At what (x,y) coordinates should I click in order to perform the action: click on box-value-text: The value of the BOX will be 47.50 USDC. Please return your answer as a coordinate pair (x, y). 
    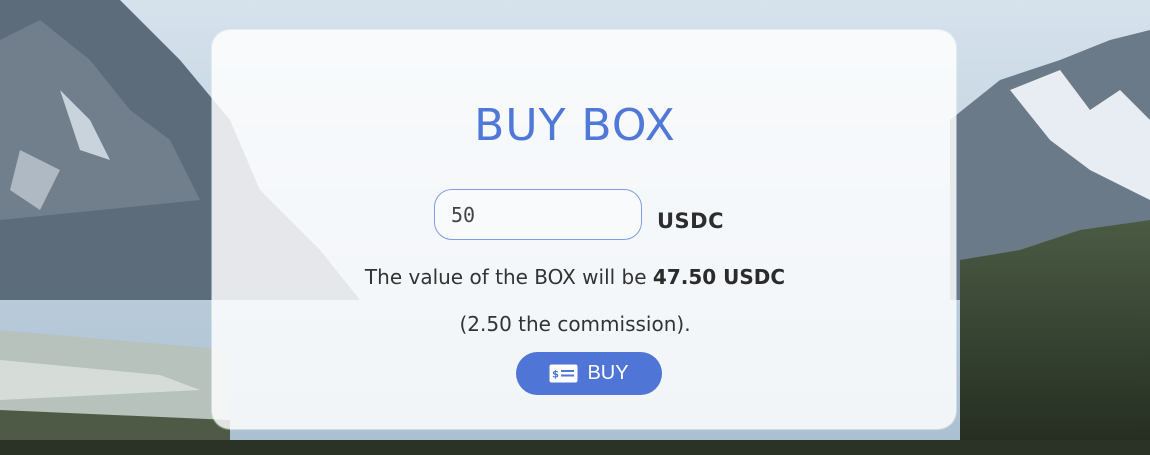
    Looking at the image, I should click on (575, 277).